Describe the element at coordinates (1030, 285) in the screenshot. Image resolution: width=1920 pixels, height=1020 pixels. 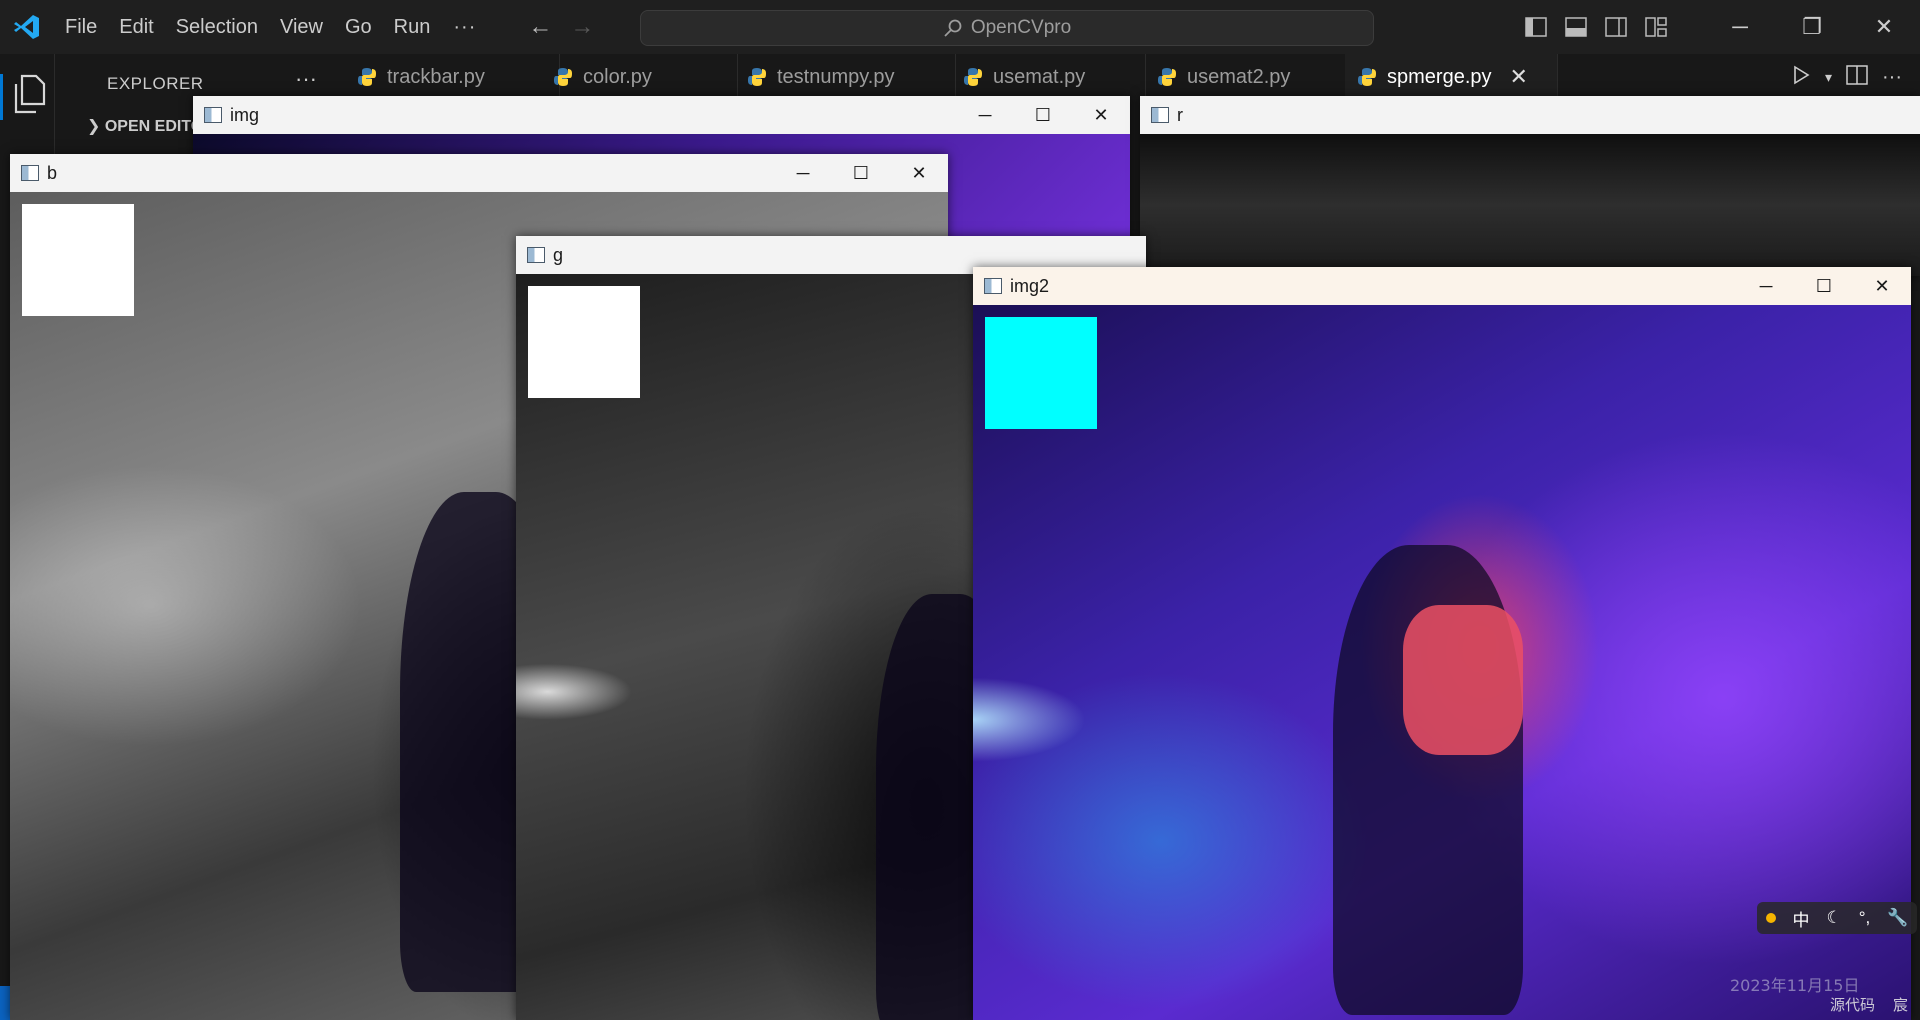
I see `cv-window-title: img2` at that location.